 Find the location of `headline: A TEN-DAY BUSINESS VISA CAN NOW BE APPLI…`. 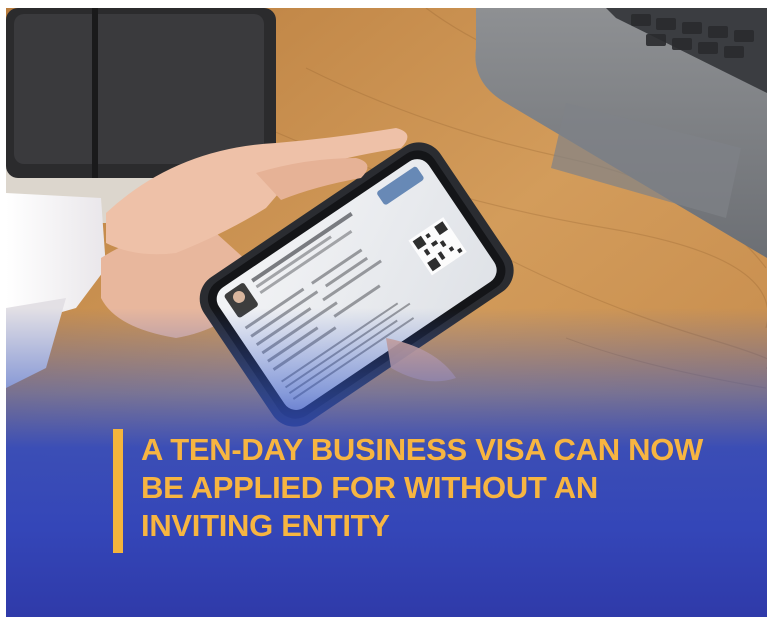

headline: A TEN-DAY BUSINESS VISA CAN NOW BE APPLI… is located at coordinates (422, 487).